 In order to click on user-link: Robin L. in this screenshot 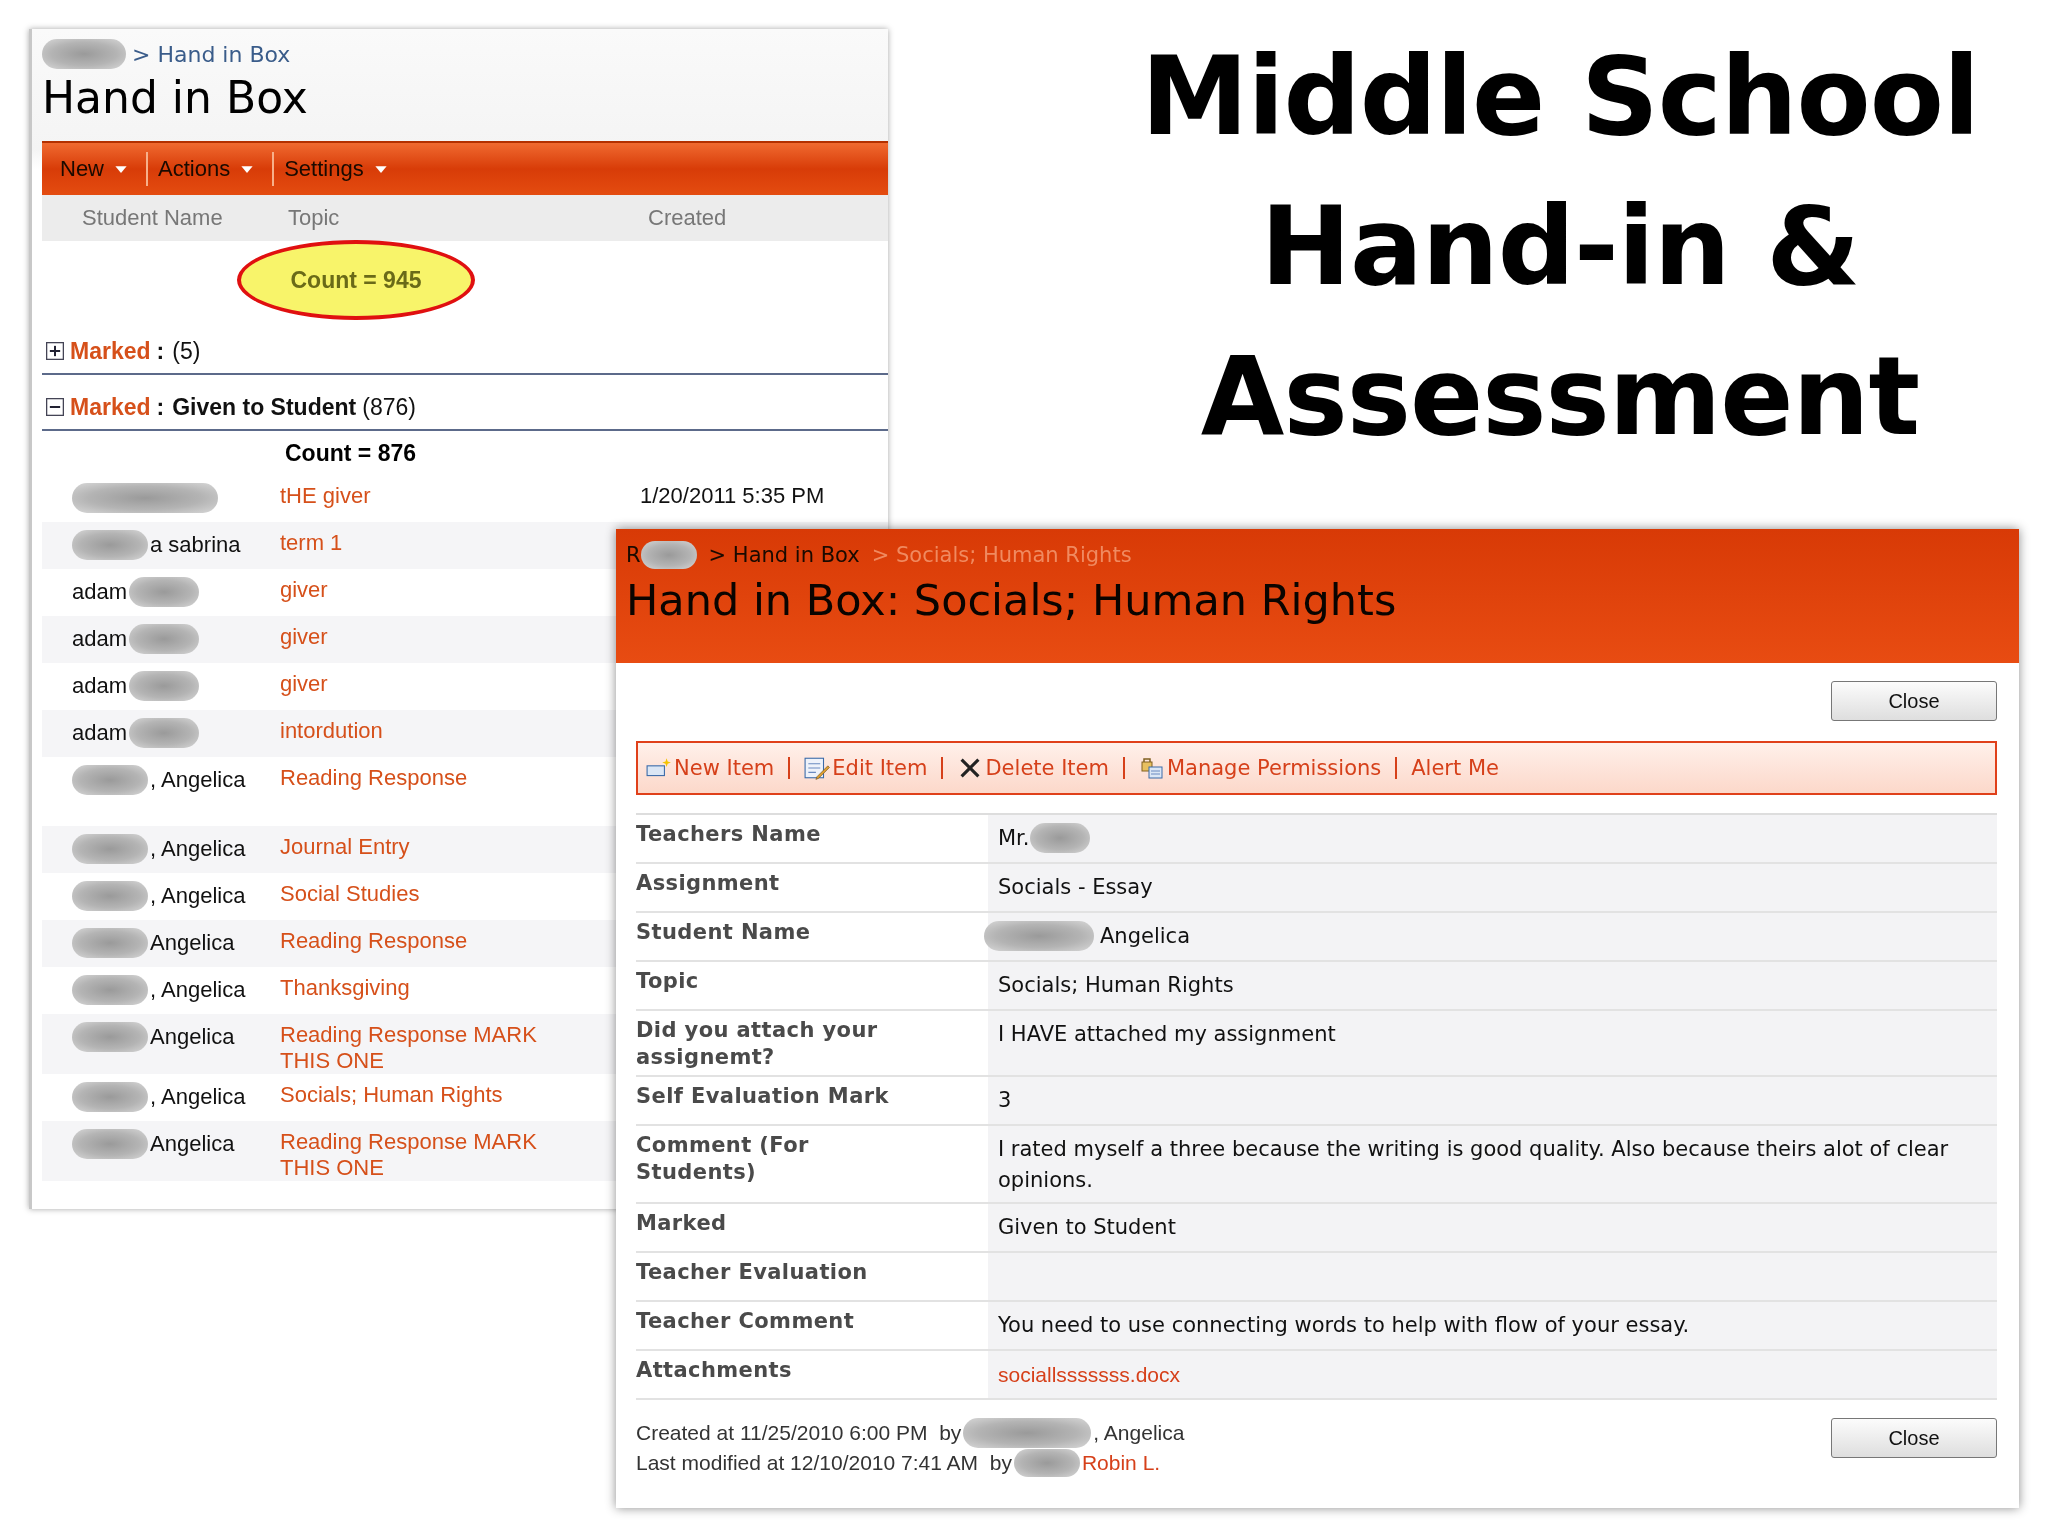, I will do `click(1121, 1463)`.